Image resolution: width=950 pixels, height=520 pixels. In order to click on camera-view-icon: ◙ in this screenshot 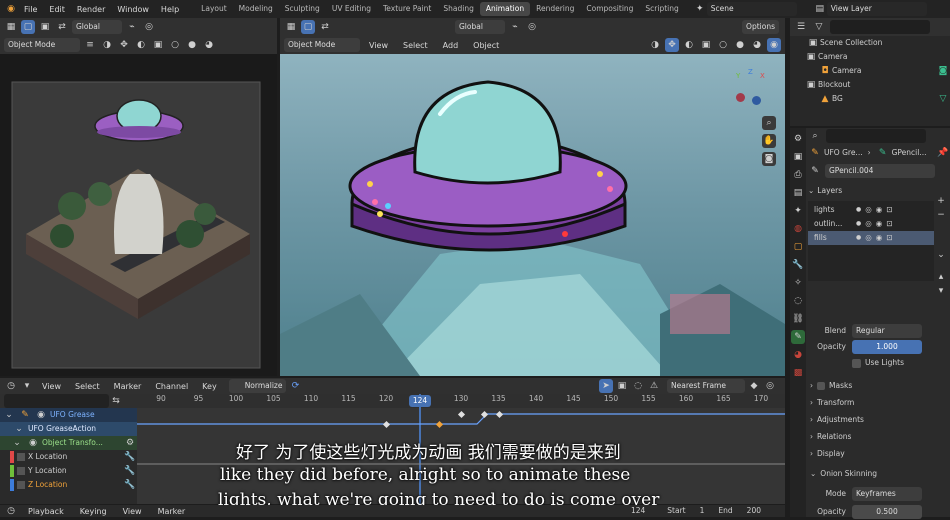, I will do `click(769, 159)`.